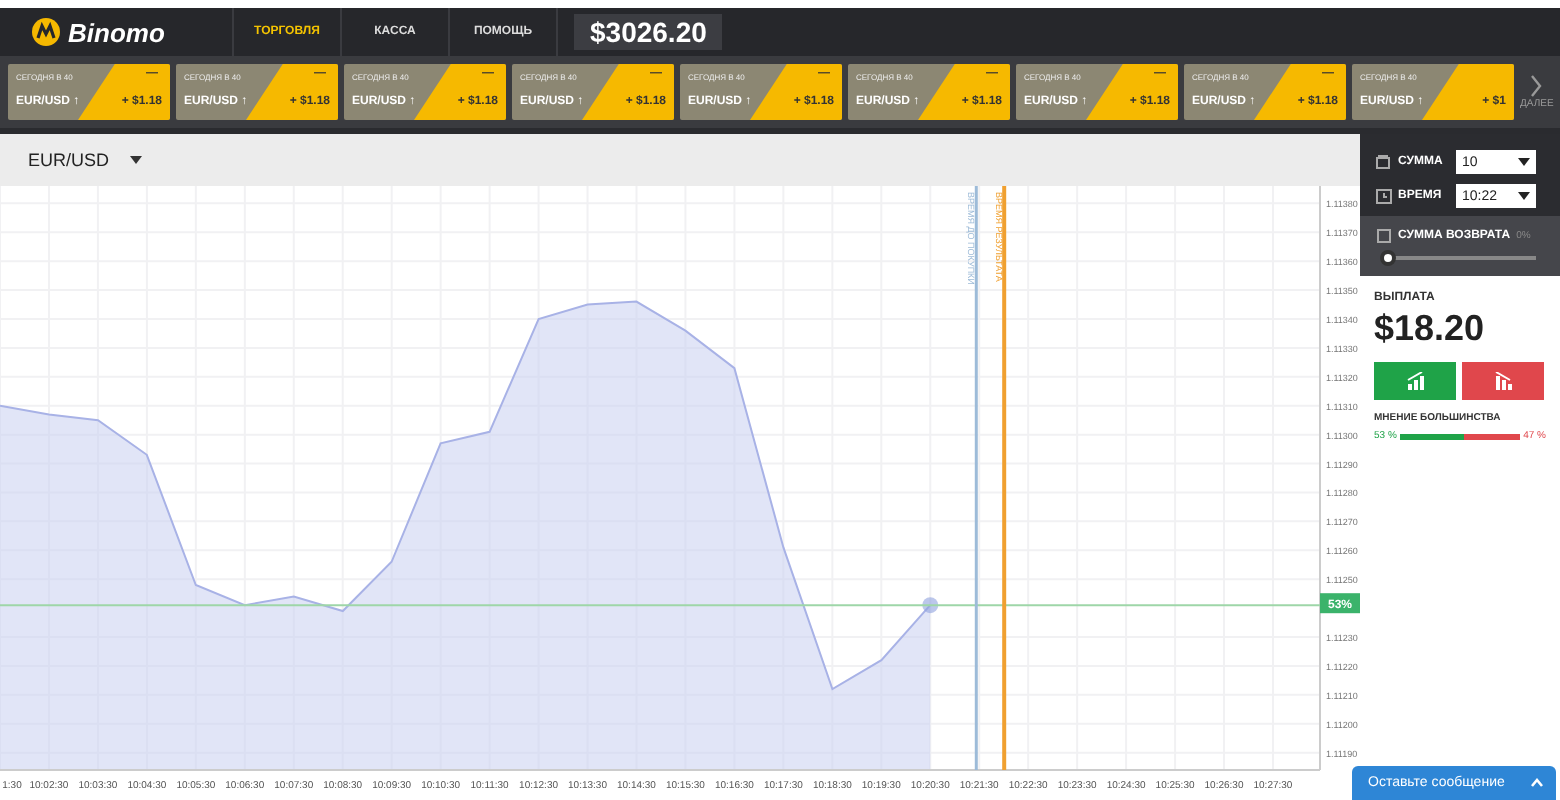  Describe the element at coordinates (1384, 196) in the screenshot. I see `clock-icon` at that location.